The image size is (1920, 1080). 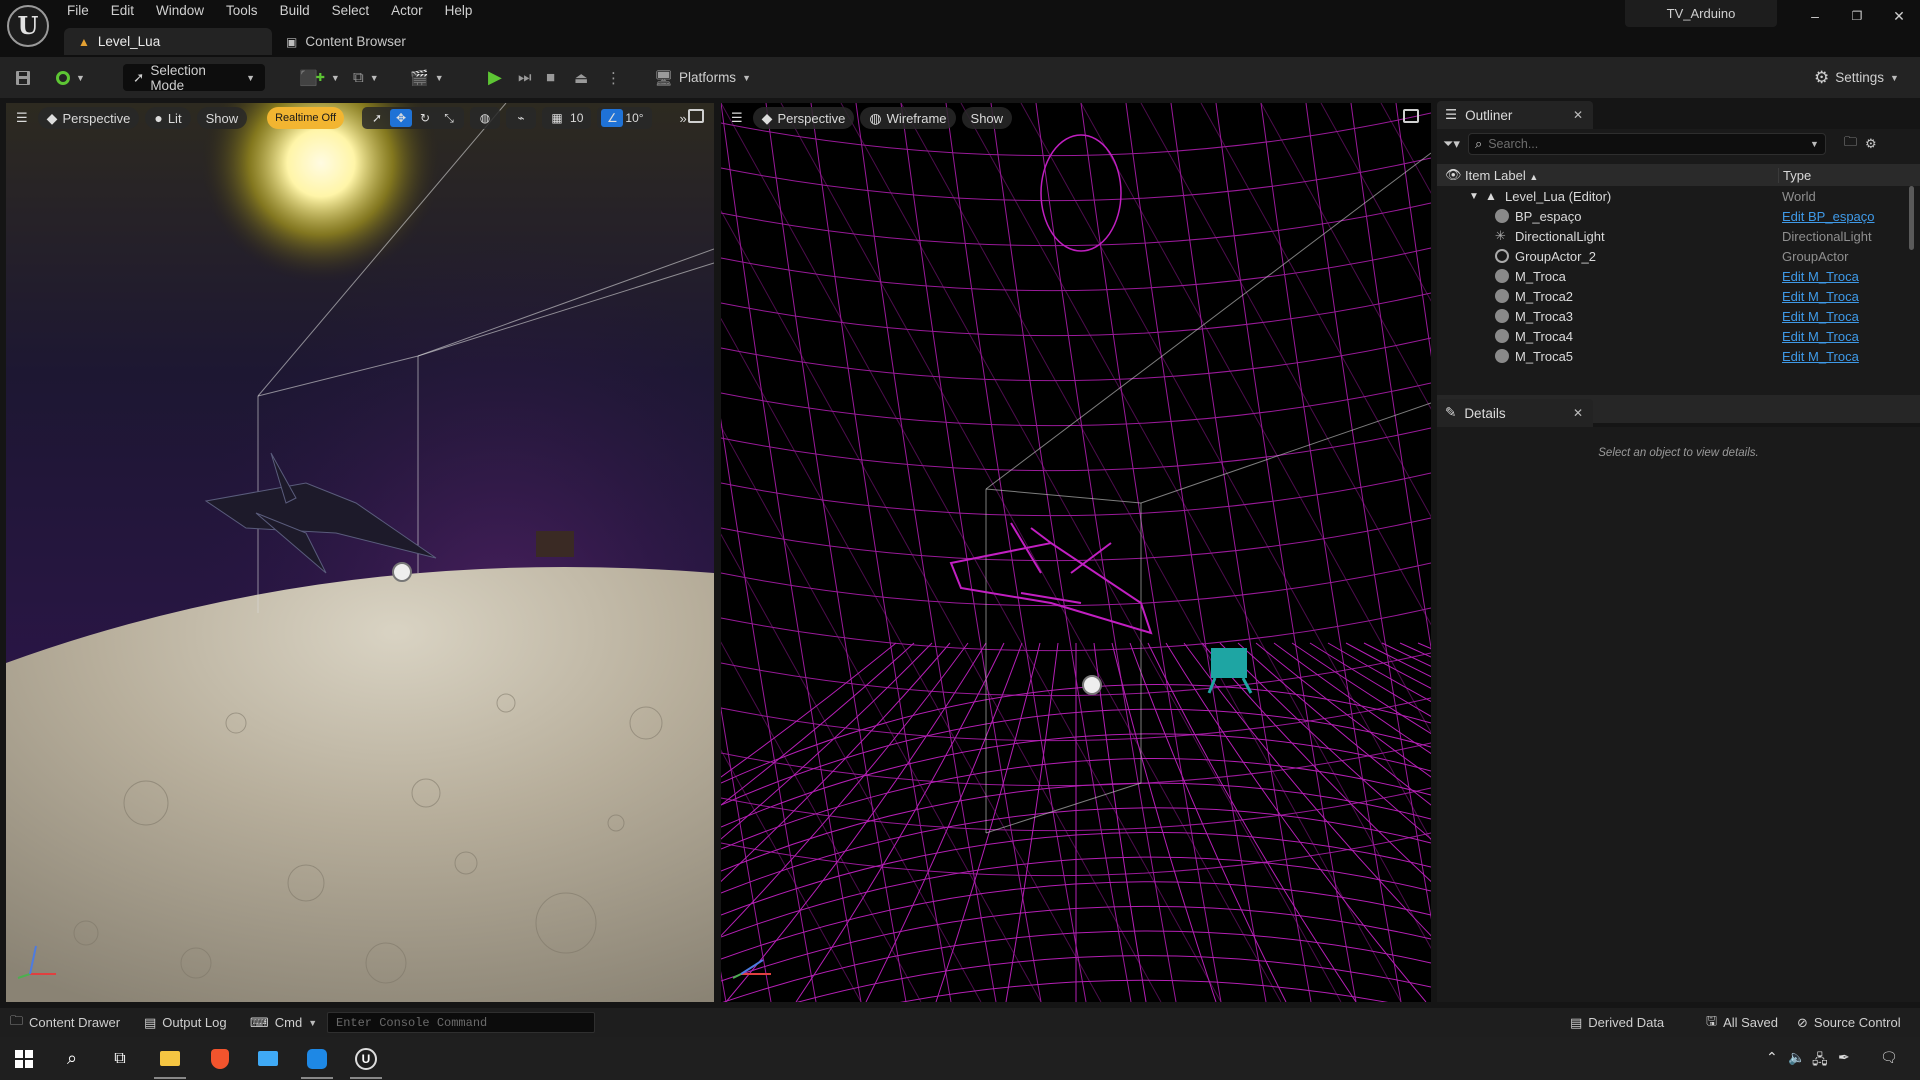 What do you see at coordinates (1678, 196) in the screenshot?
I see `table-row: ▼ ▲ Level_Lua (Editor) World` at bounding box center [1678, 196].